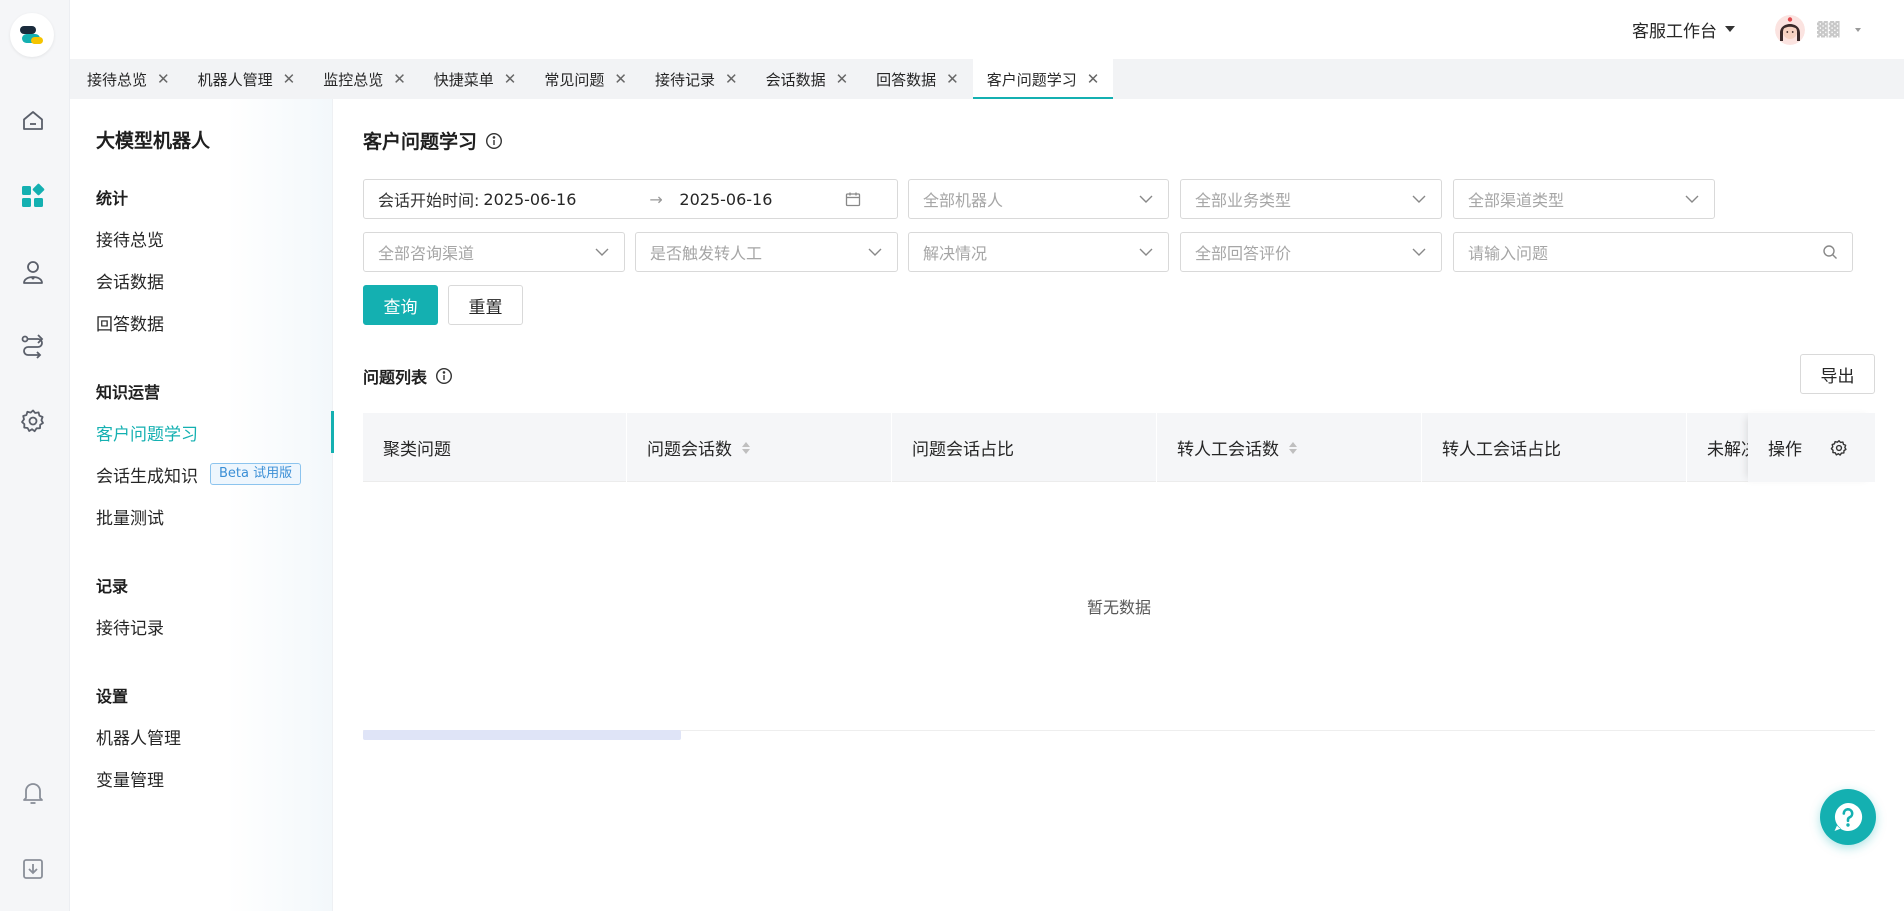  I want to click on sidebar-item-robot-management: 机器人管理, so click(201, 736).